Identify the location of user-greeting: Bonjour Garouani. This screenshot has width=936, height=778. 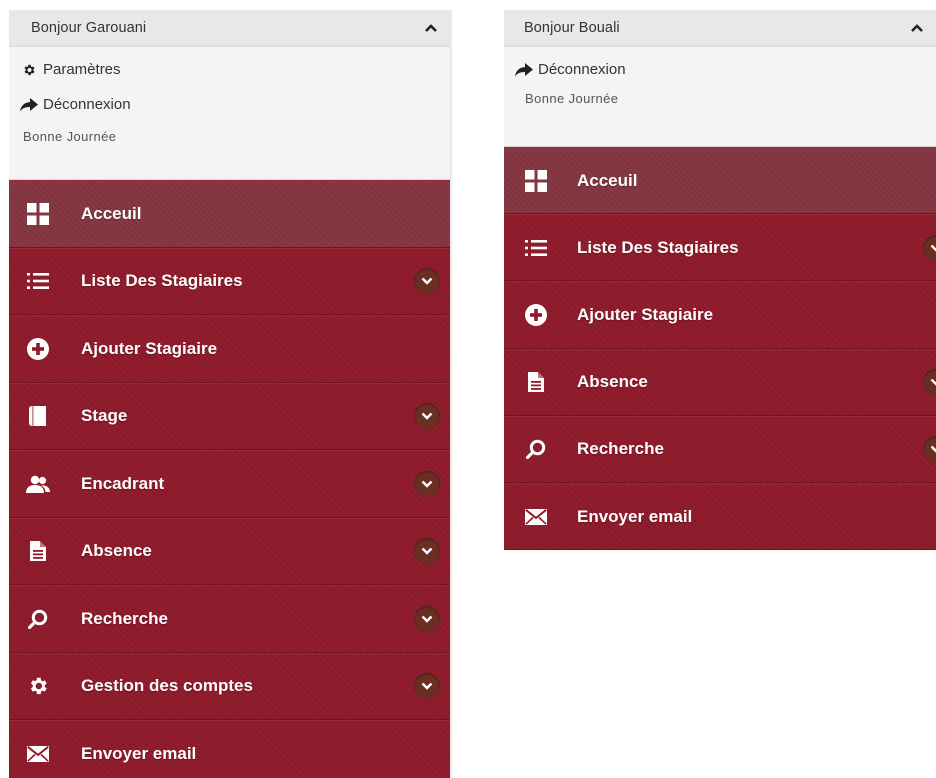
(89, 28).